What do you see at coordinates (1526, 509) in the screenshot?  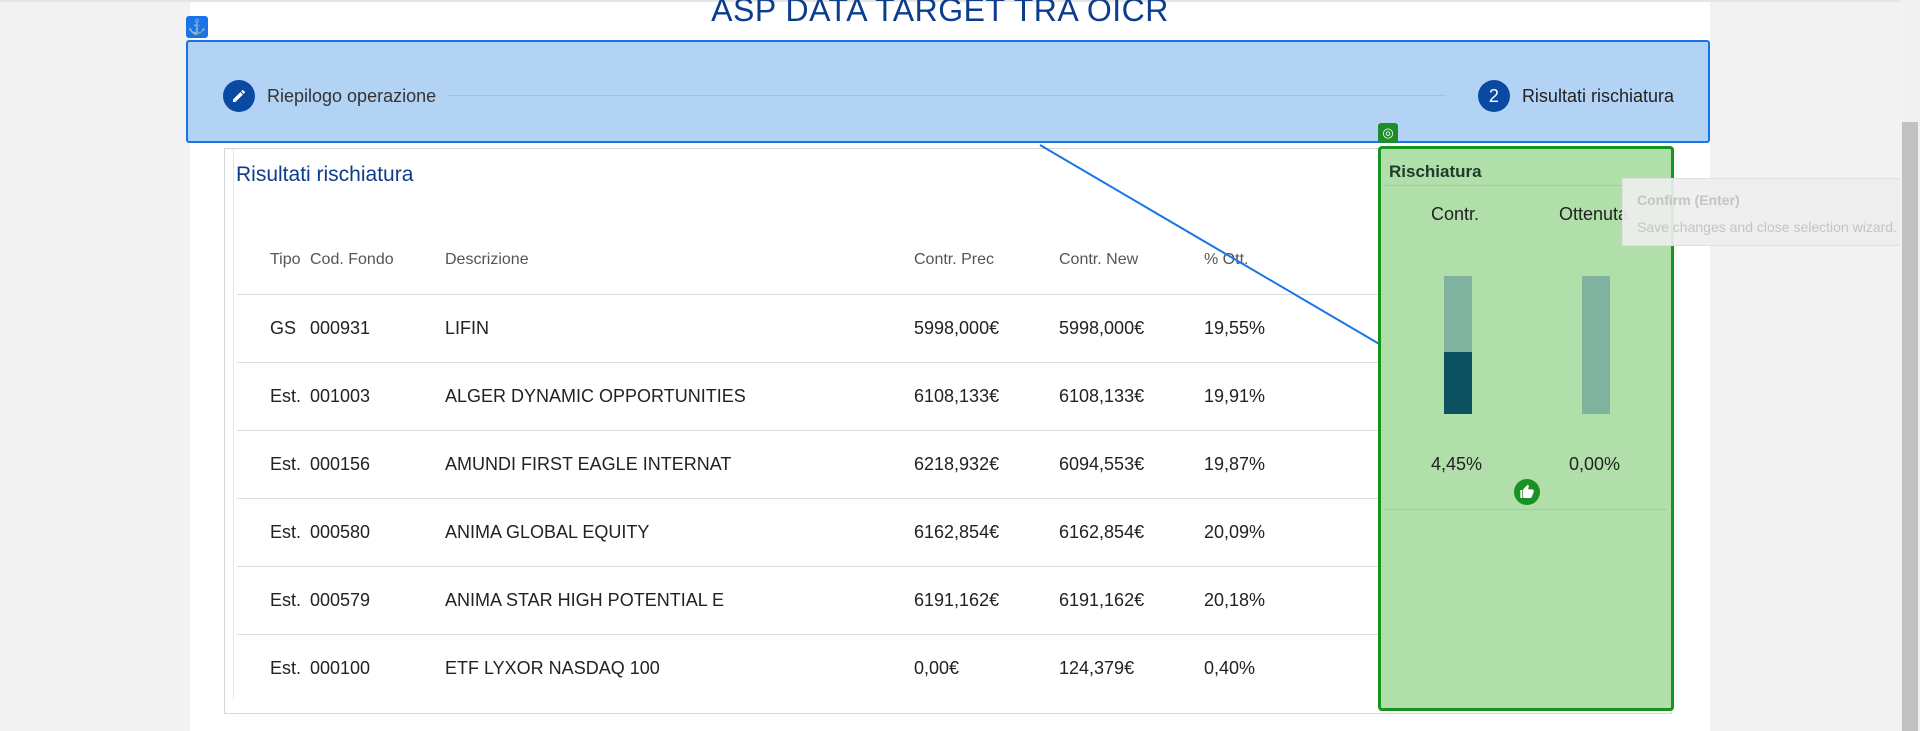 I see `risk-divider` at bounding box center [1526, 509].